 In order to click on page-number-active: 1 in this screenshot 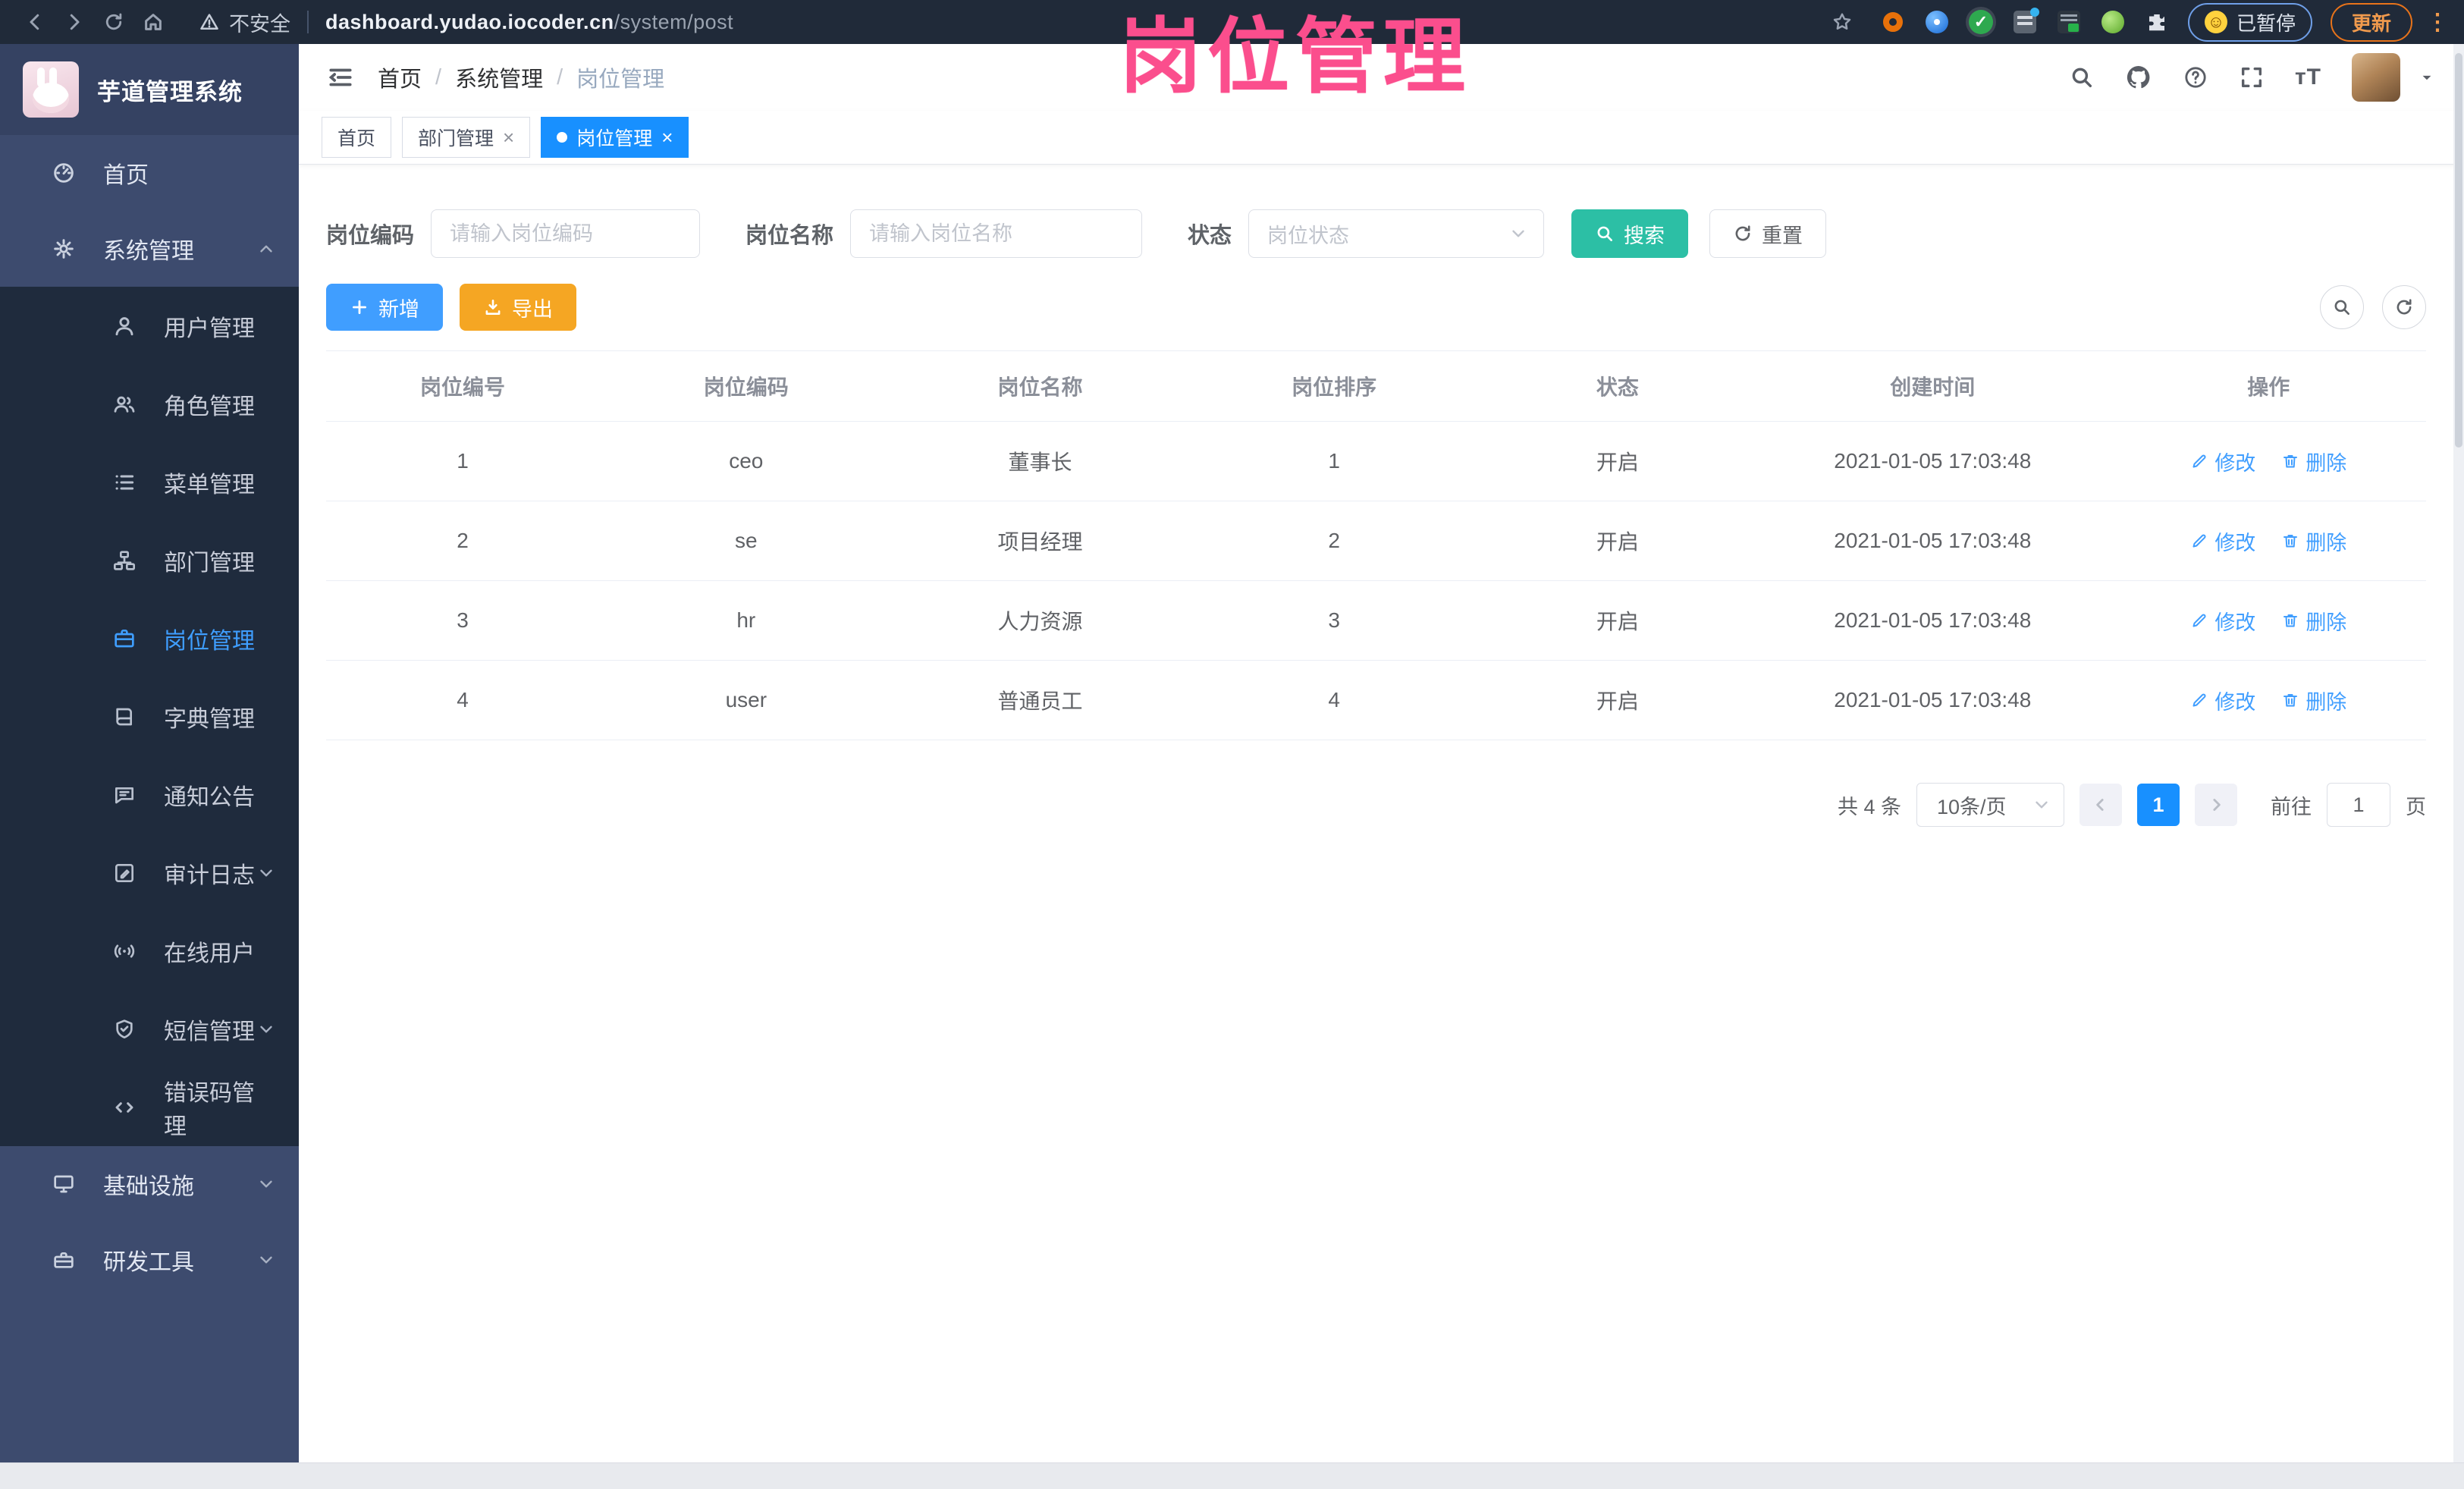, I will do `click(2158, 805)`.